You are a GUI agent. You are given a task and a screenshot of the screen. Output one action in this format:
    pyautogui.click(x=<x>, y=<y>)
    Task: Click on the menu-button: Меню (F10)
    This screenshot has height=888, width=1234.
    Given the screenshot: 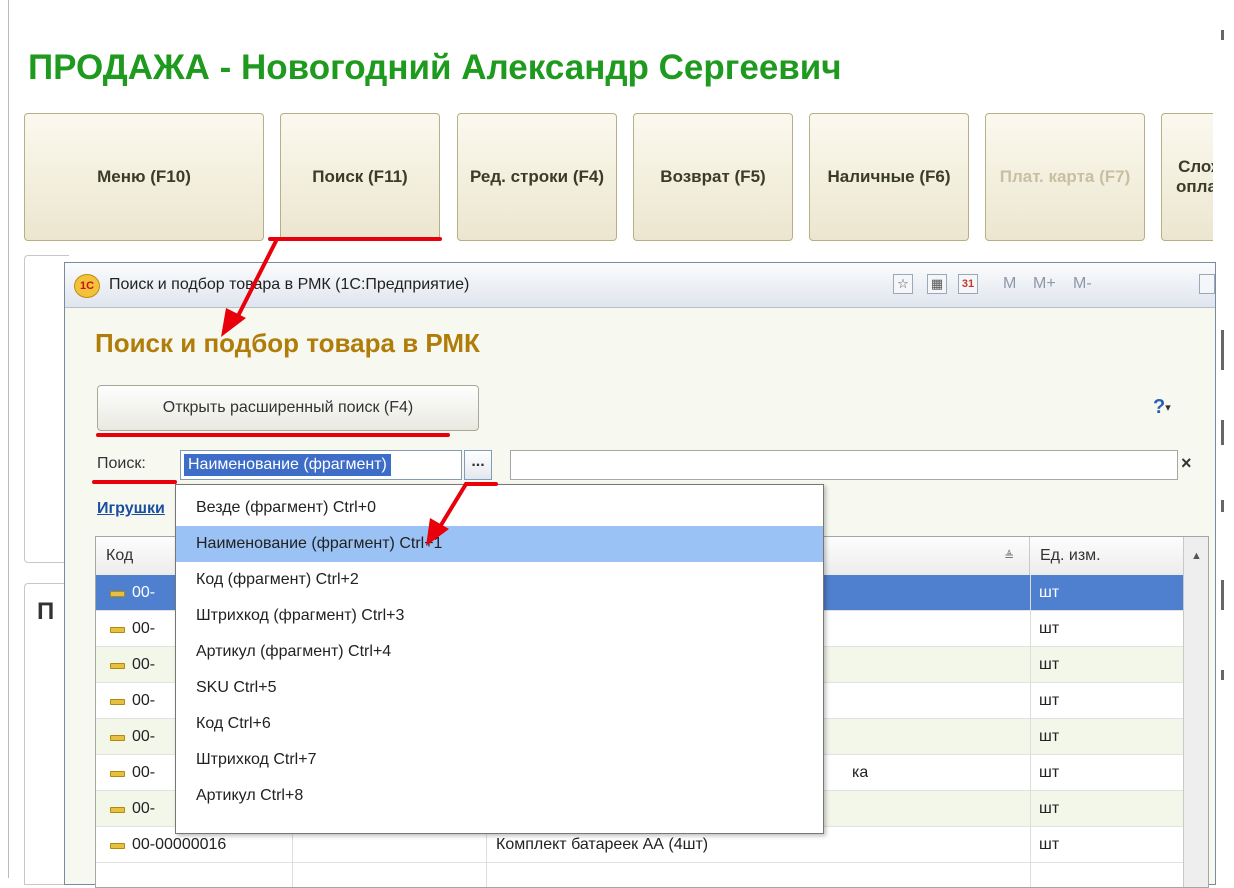 What is the action you would take?
    pyautogui.click(x=144, y=177)
    